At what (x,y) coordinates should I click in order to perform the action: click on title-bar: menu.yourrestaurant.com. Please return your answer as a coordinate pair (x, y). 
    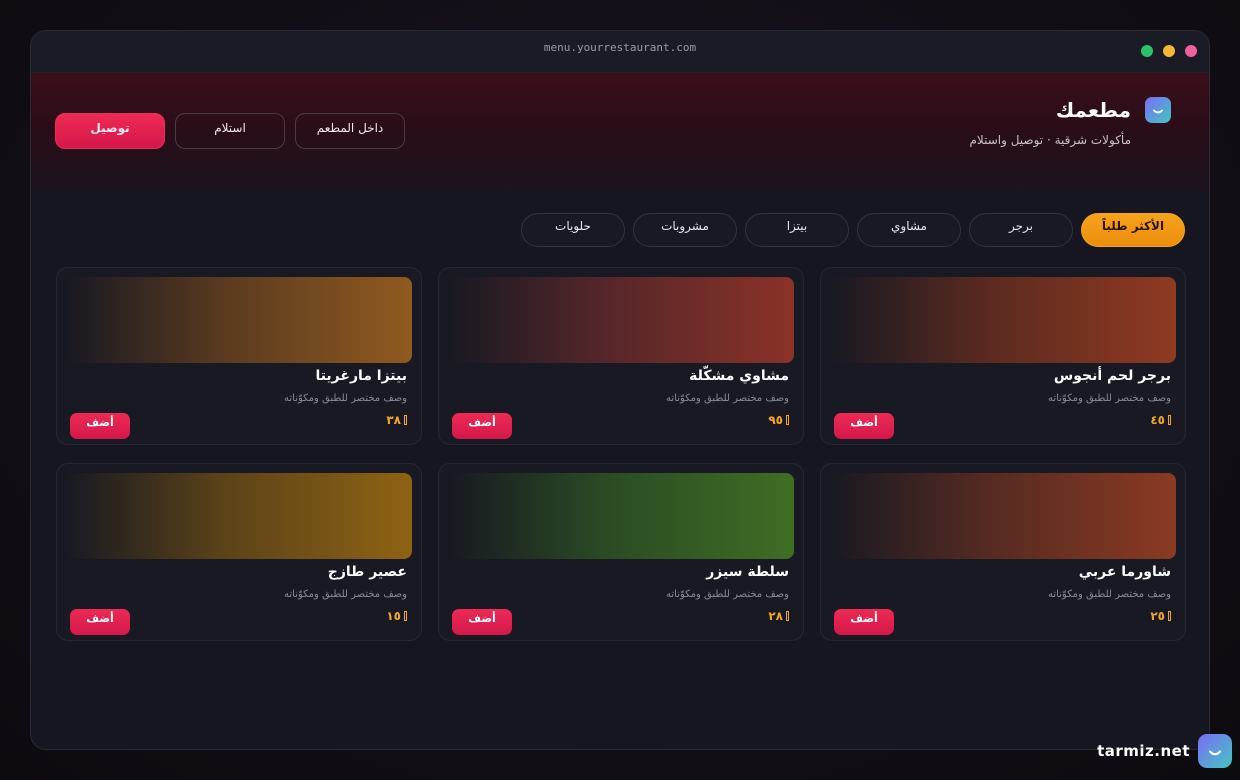
    Looking at the image, I should click on (620, 52).